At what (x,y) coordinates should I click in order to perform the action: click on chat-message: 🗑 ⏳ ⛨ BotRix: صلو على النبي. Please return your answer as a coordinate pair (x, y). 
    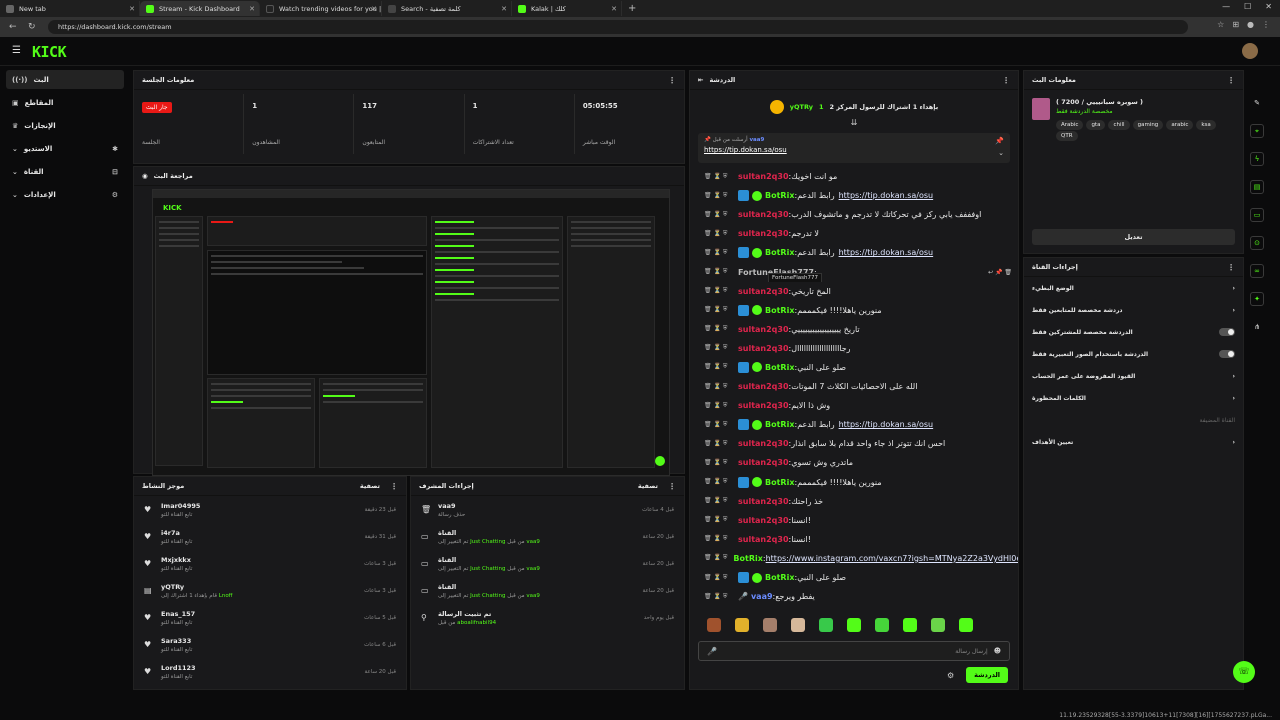
    Looking at the image, I should click on (854, 367).